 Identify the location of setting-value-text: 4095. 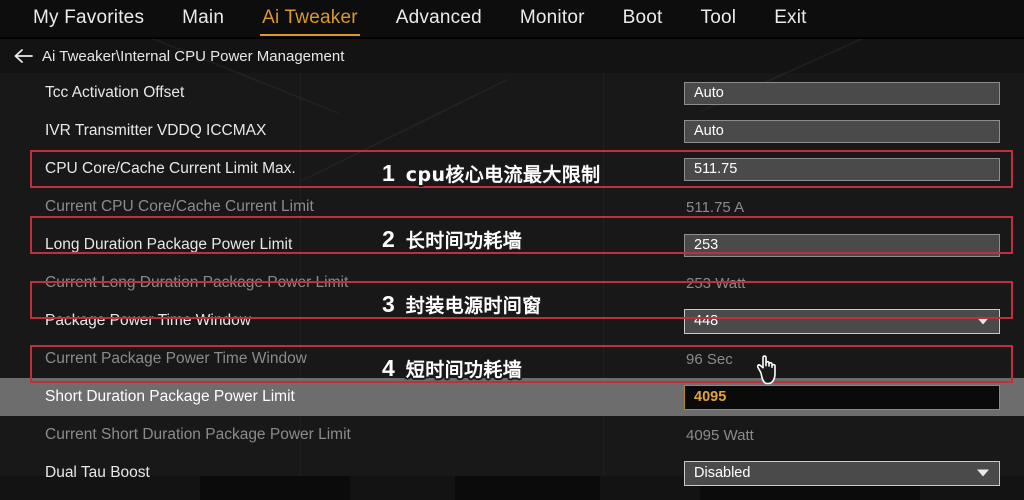
(710, 397).